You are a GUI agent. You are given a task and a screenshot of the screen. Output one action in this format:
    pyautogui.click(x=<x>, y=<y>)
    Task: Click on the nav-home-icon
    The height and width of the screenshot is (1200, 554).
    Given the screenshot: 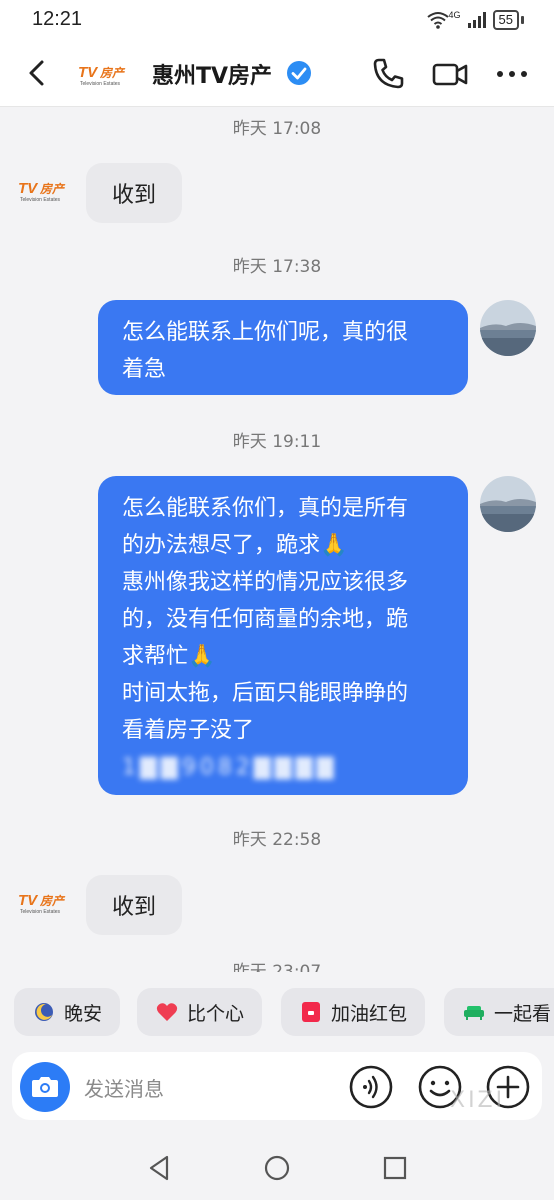 What is the action you would take?
    pyautogui.click(x=277, y=1168)
    